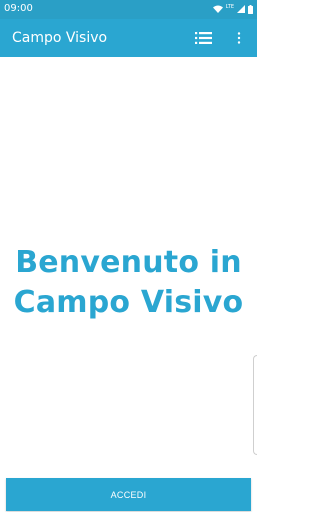  Describe the element at coordinates (217, 9) in the screenshot. I see `wifi-icon` at that location.